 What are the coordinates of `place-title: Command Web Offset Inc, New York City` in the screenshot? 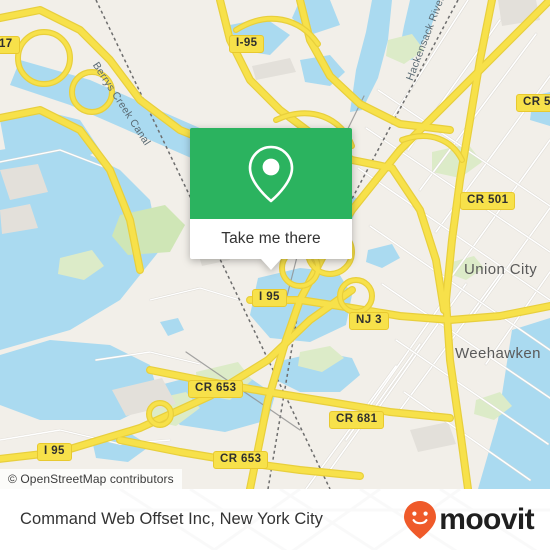 It's located at (171, 519).